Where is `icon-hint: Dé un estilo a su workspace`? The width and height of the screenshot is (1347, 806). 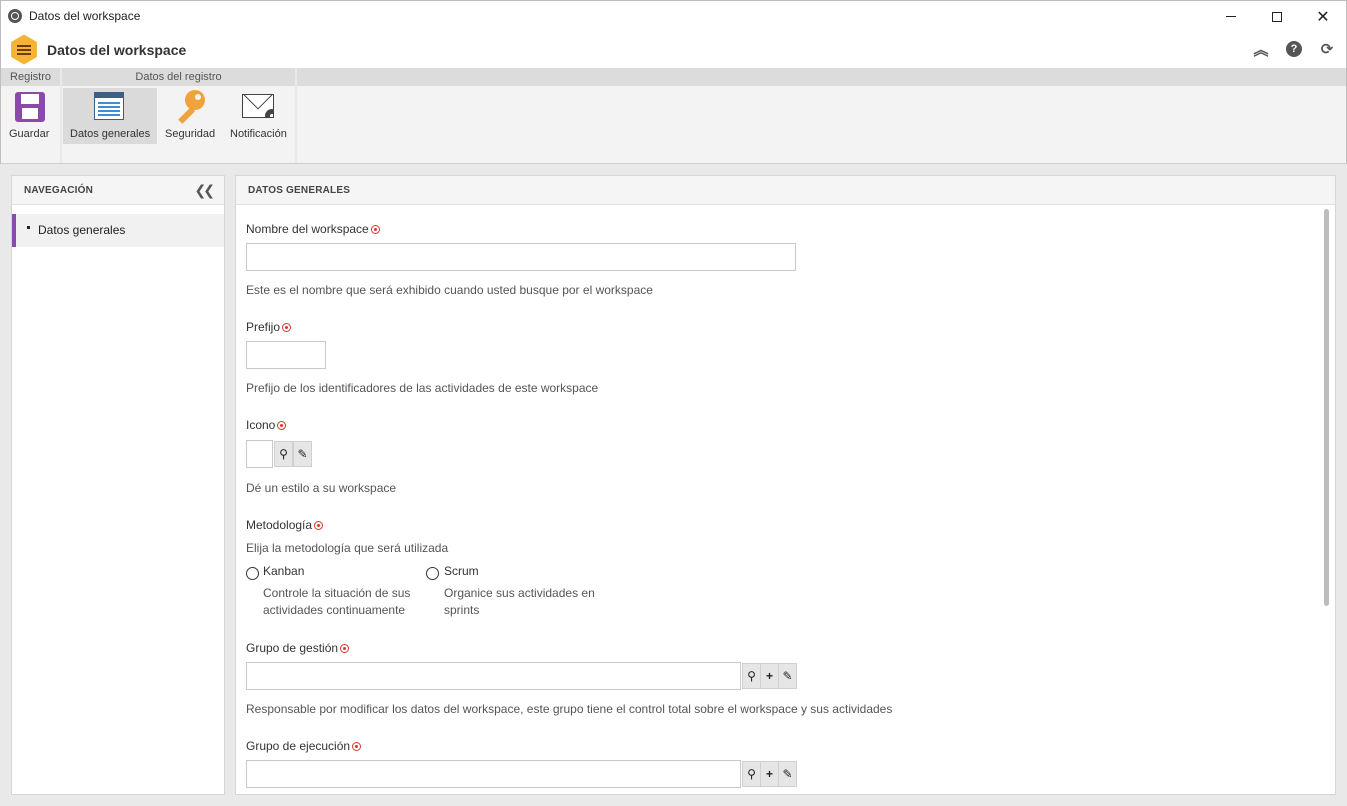 icon-hint: Dé un estilo a su workspace is located at coordinates (321, 488).